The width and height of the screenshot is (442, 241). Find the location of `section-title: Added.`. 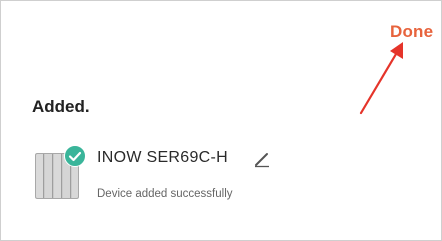

section-title: Added. is located at coordinates (61, 106).